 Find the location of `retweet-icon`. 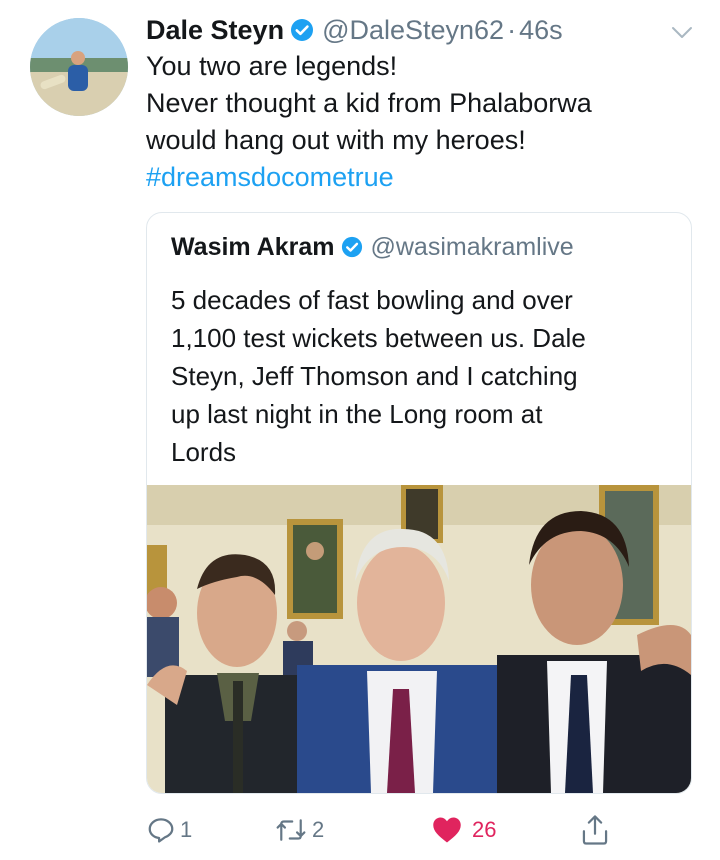

retweet-icon is located at coordinates (291, 830).